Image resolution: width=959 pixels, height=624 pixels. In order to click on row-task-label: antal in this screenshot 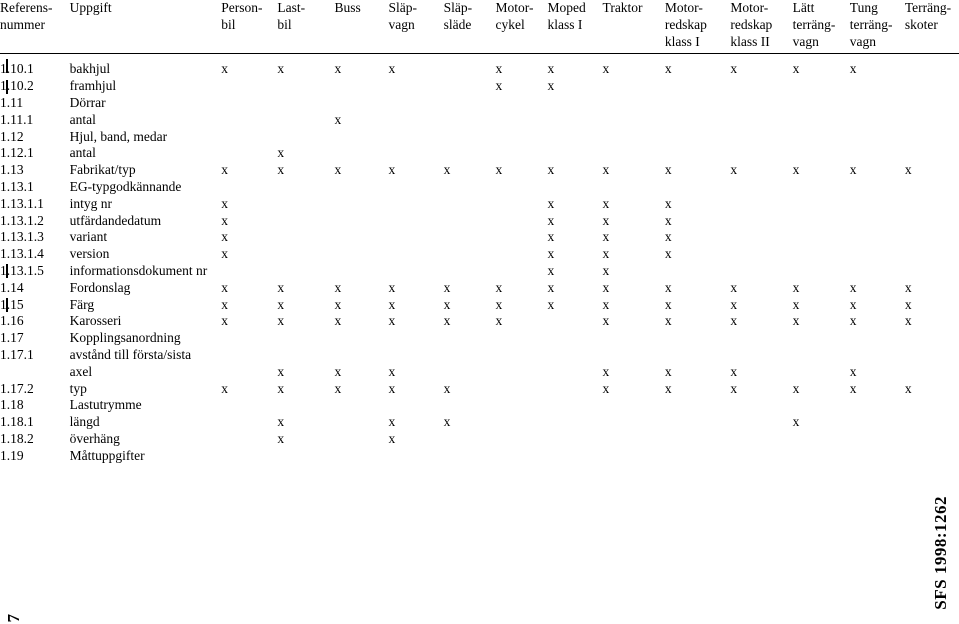, I will do `click(82, 153)`.